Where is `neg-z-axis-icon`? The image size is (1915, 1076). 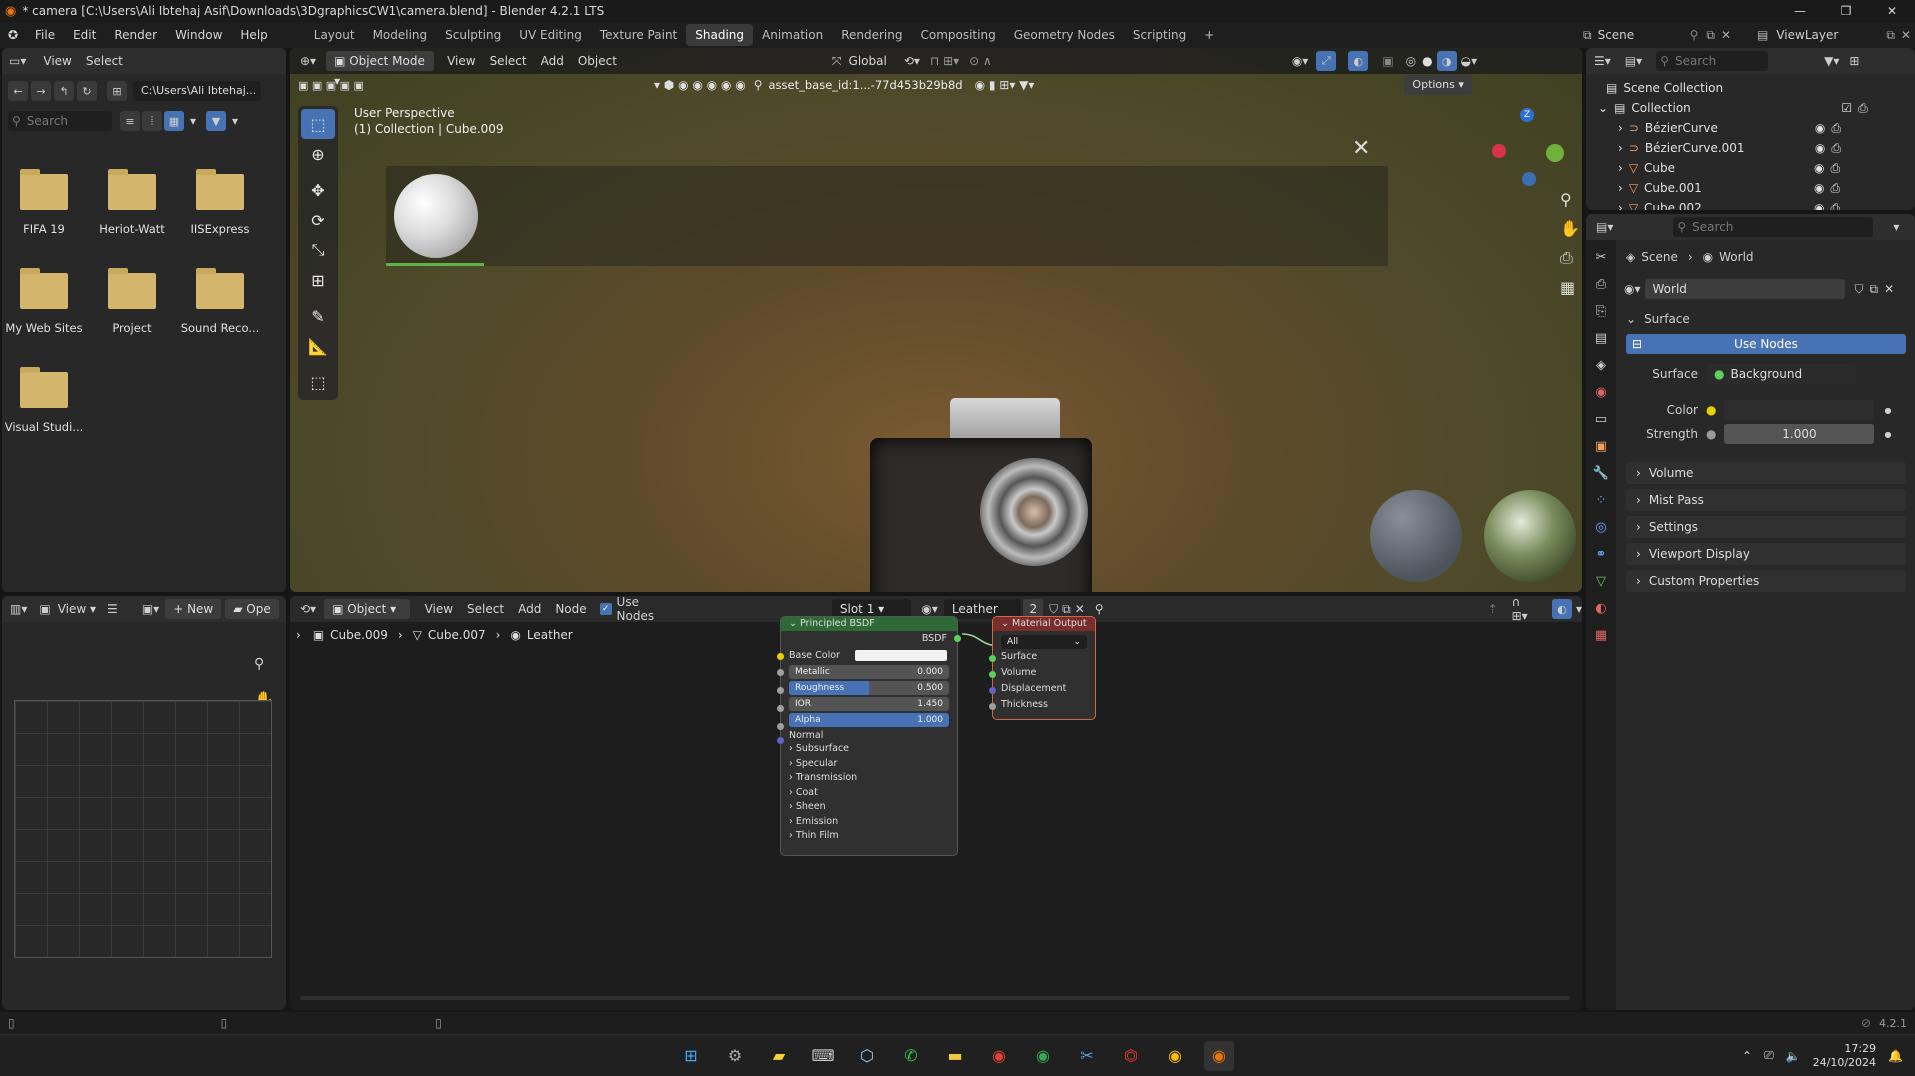 neg-z-axis-icon is located at coordinates (1529, 179).